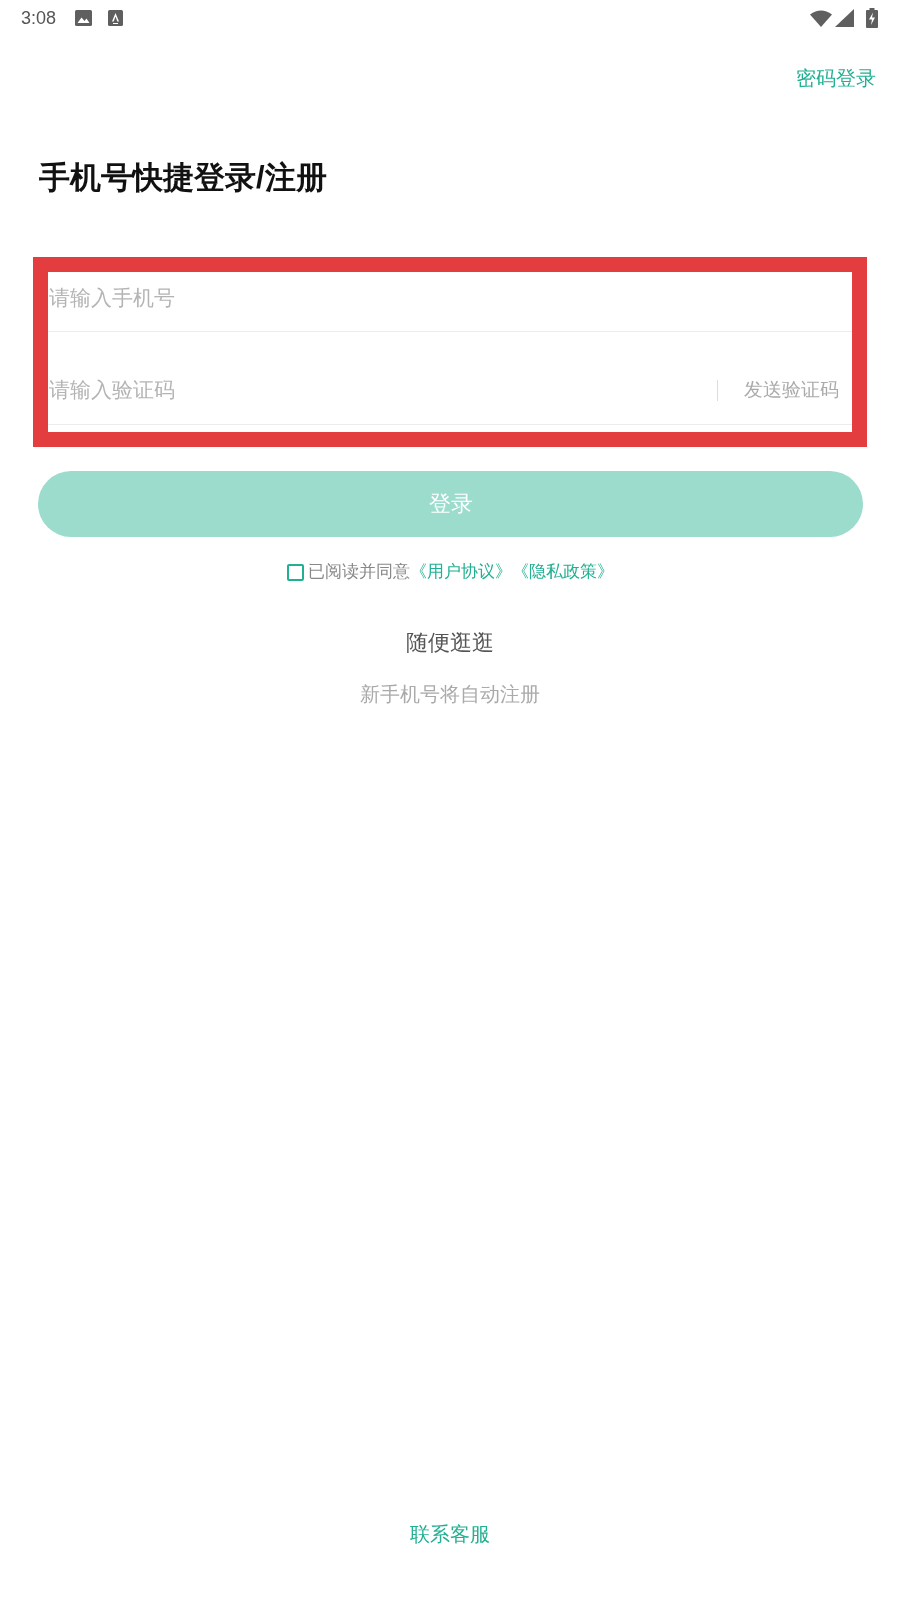  I want to click on wifi-icon, so click(821, 18).